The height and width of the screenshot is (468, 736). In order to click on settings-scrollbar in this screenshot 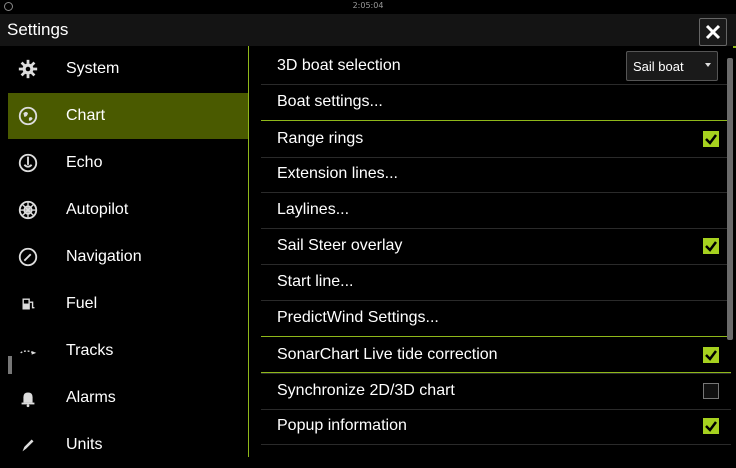, I will do `click(730, 199)`.